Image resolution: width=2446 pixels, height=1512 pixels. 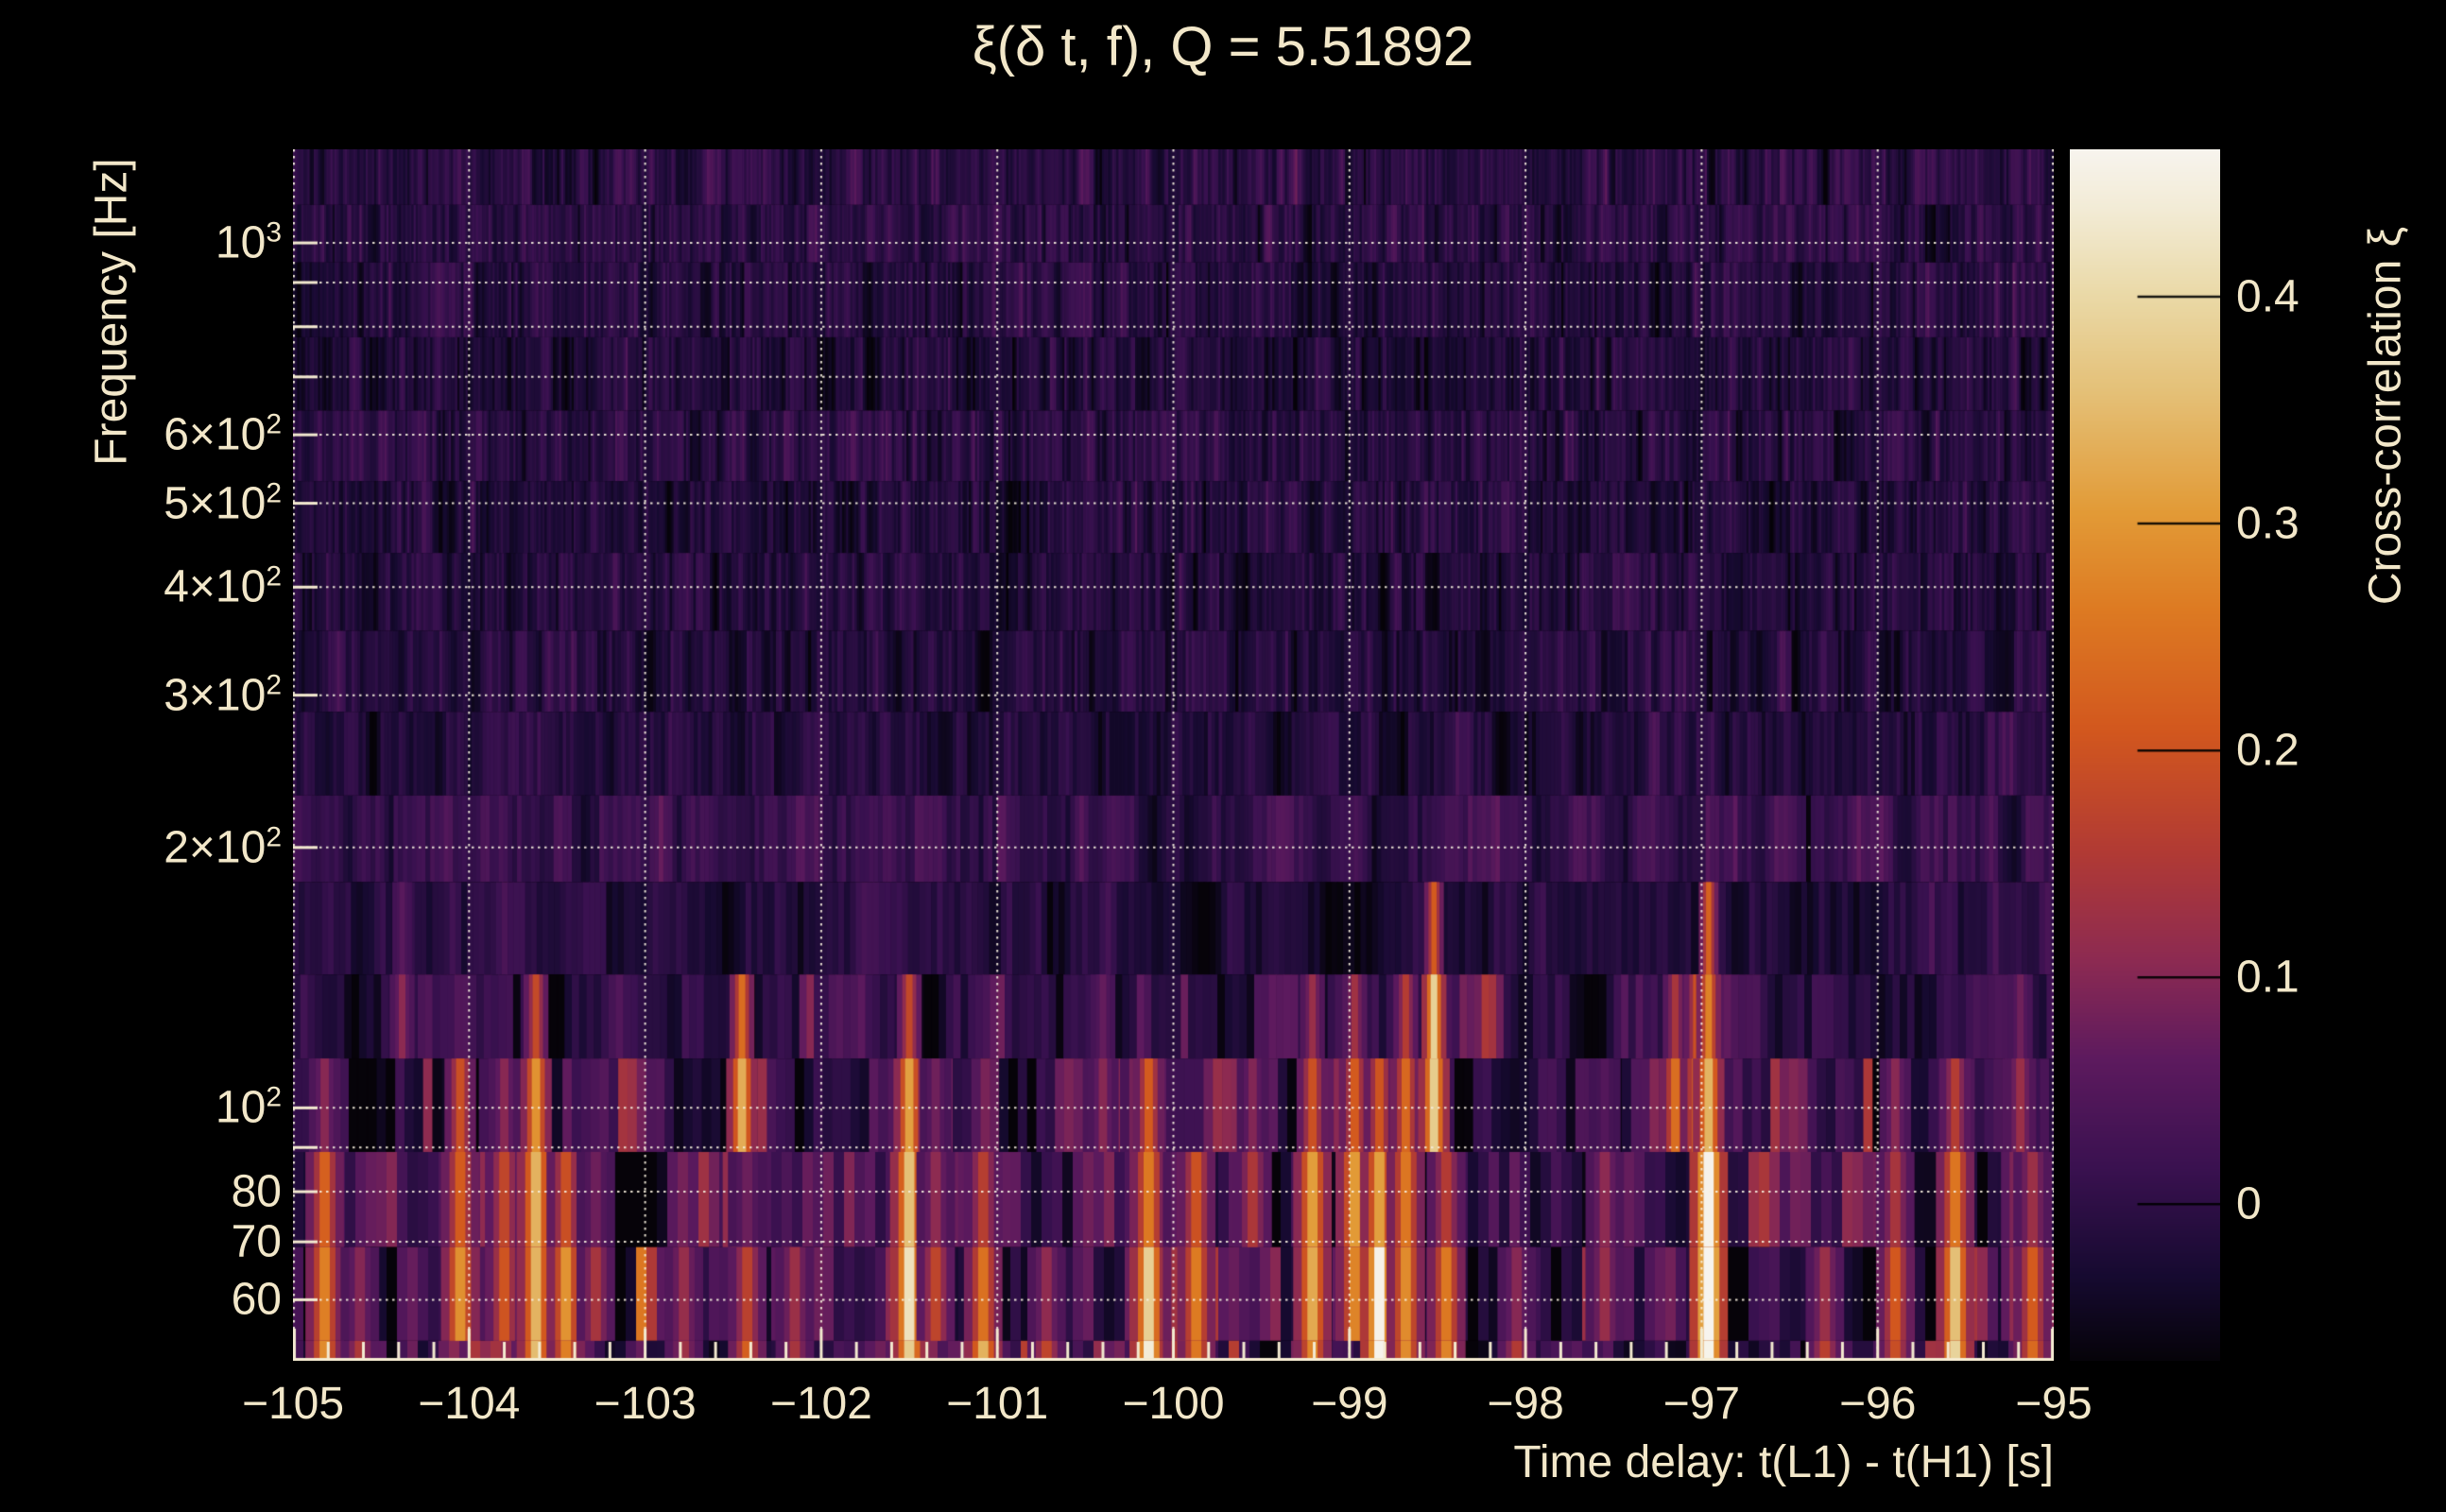 What do you see at coordinates (1525, 1404) in the screenshot?
I see `x-tick-label: −98` at bounding box center [1525, 1404].